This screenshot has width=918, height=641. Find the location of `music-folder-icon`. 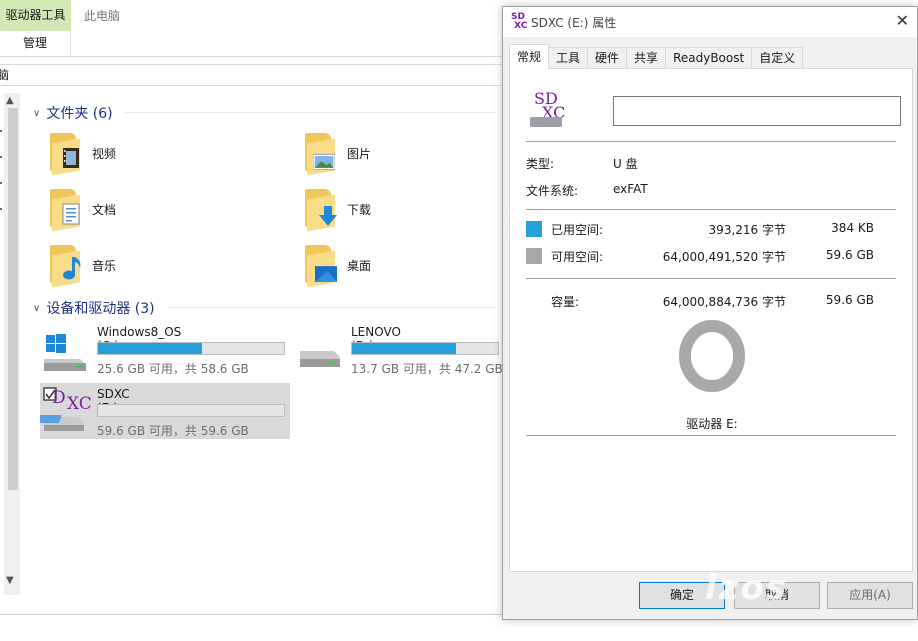

music-folder-icon is located at coordinates (65, 266).